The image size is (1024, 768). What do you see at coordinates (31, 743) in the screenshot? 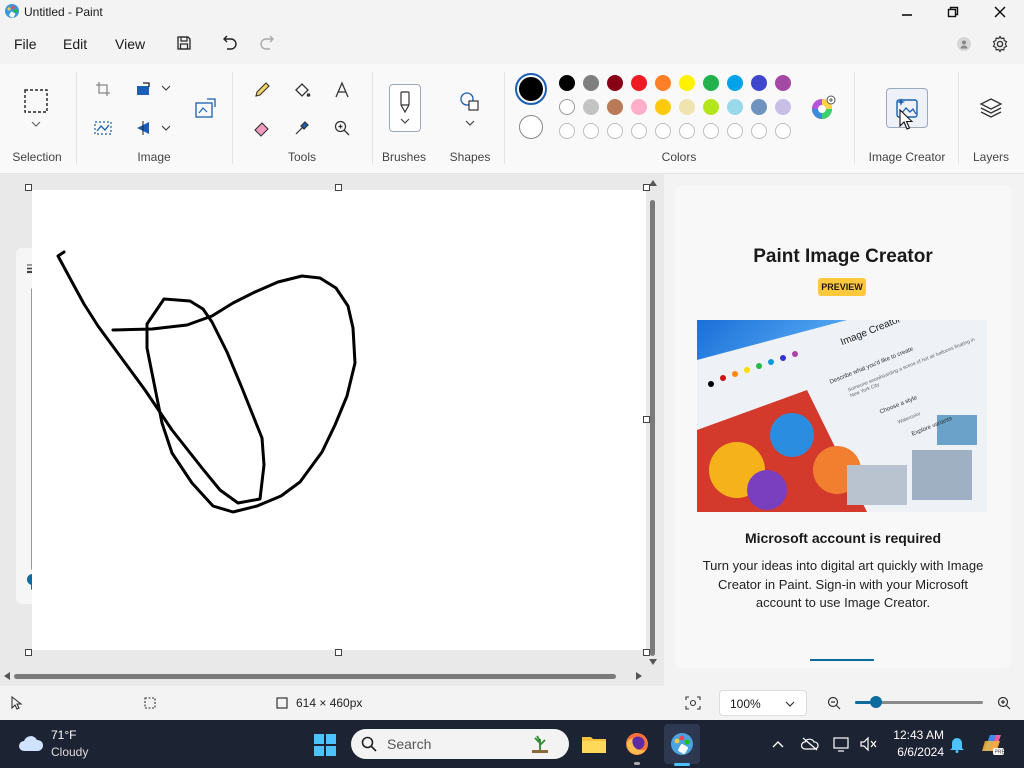
I see `weather-cloud-icon` at bounding box center [31, 743].